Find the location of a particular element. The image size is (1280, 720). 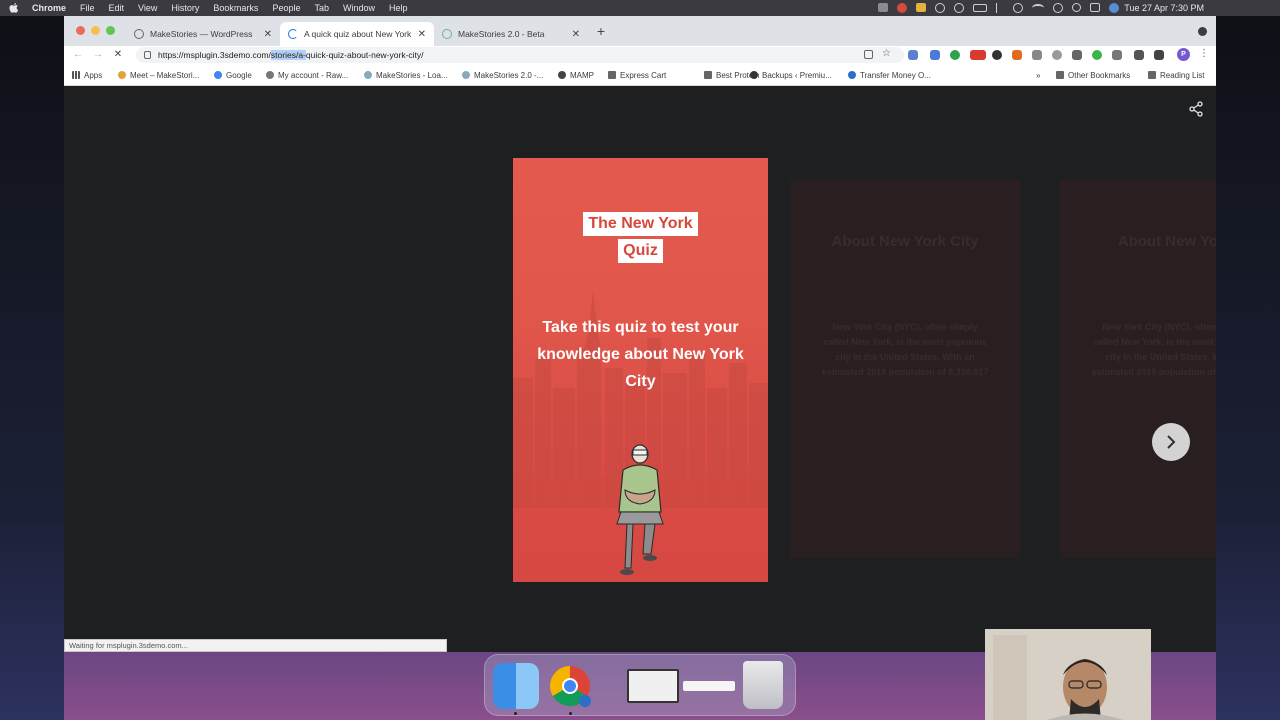

next-page-button is located at coordinates (1171, 442).